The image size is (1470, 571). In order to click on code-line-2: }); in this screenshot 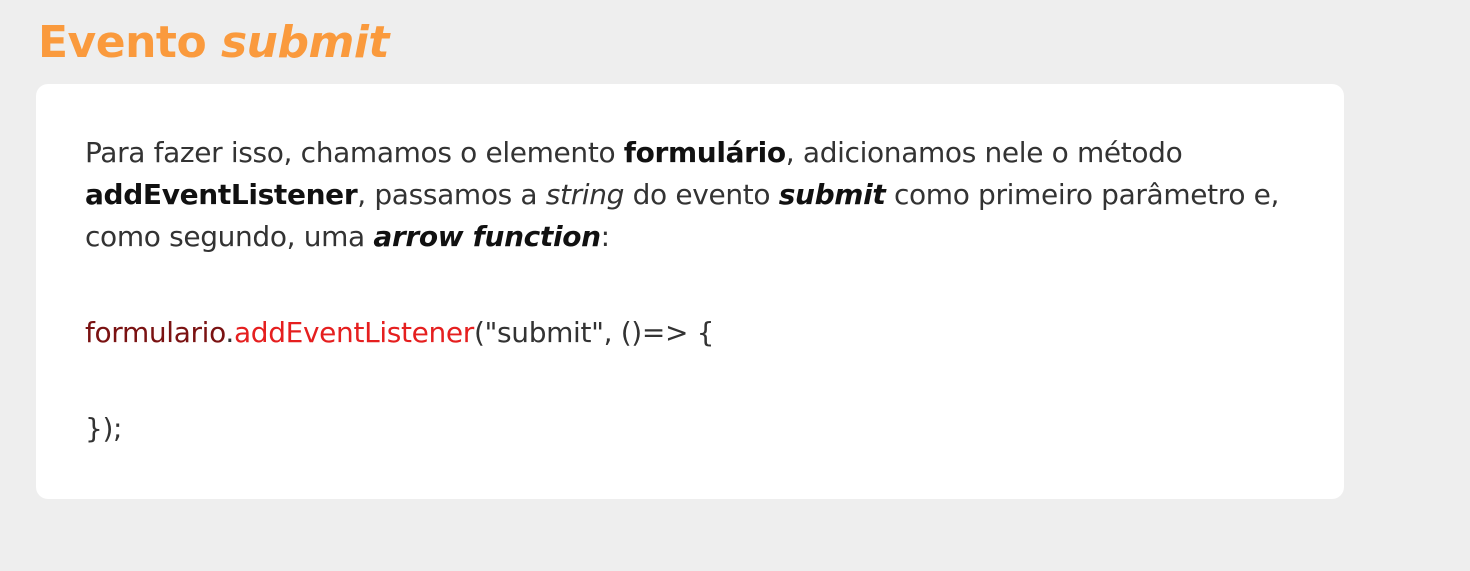, I will do `click(104, 428)`.